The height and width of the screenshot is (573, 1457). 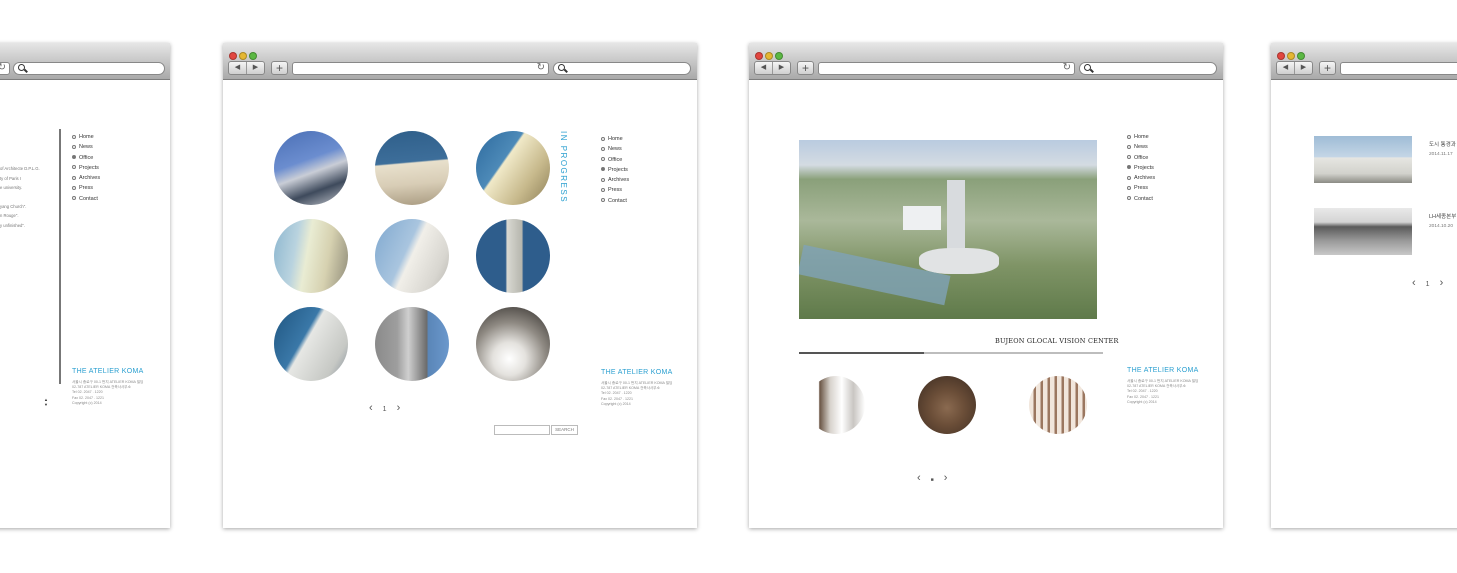 I want to click on project-search-input, so click(x=522, y=430).